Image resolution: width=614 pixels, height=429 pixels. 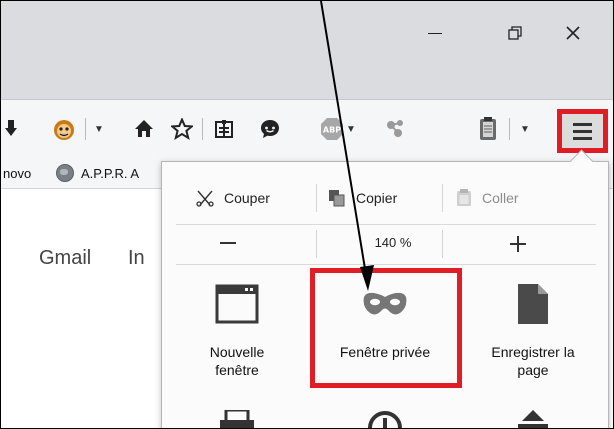 What do you see at coordinates (247, 198) in the screenshot?
I see `cut-label: Couper` at bounding box center [247, 198].